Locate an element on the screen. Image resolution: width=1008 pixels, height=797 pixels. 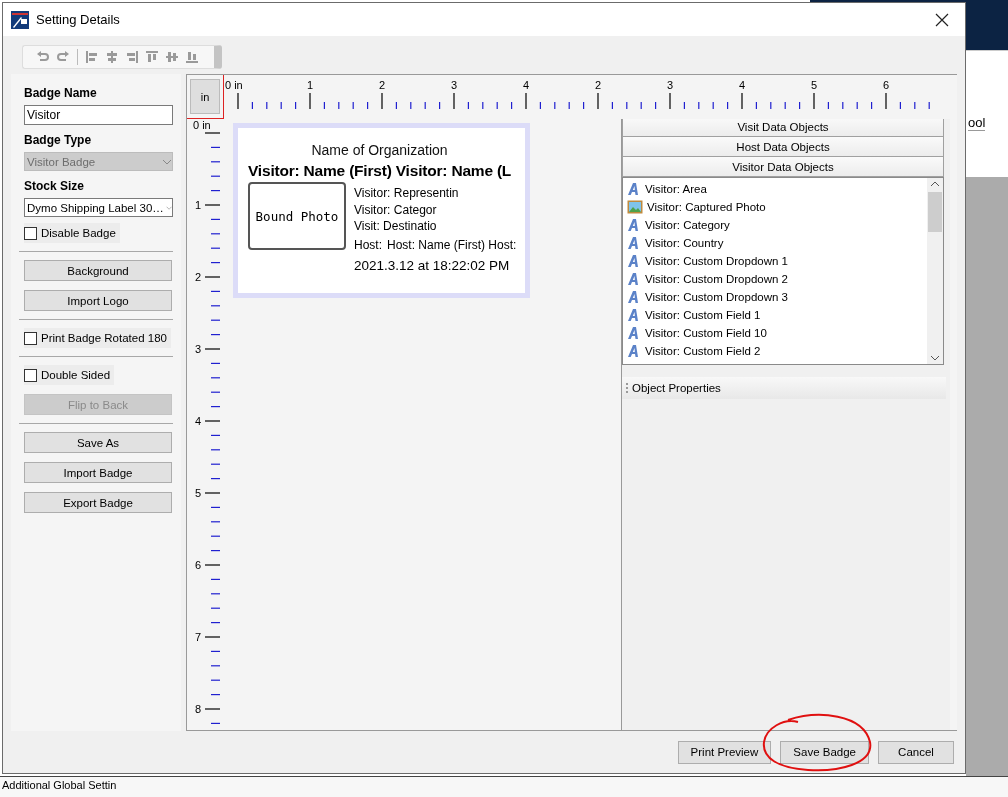
align-center-icon is located at coordinates (112, 57).